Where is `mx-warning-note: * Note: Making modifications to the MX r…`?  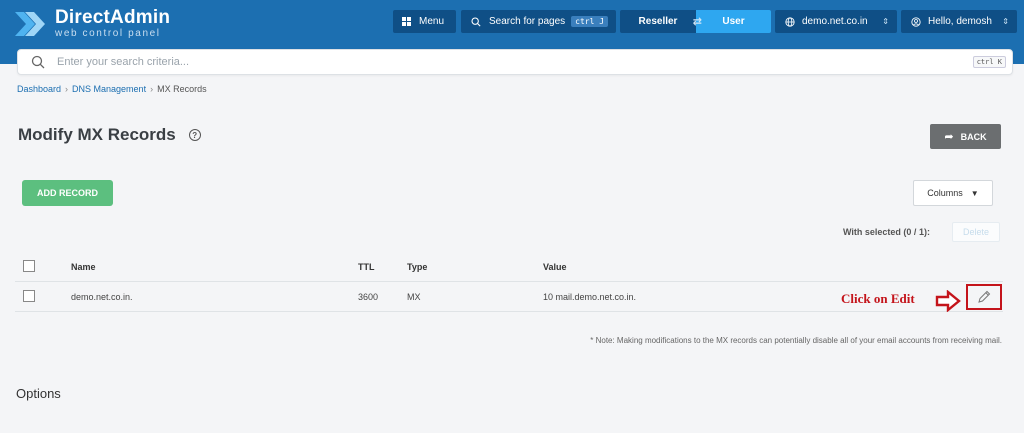 mx-warning-note: * Note: Making modifications to the MX r… is located at coordinates (796, 340).